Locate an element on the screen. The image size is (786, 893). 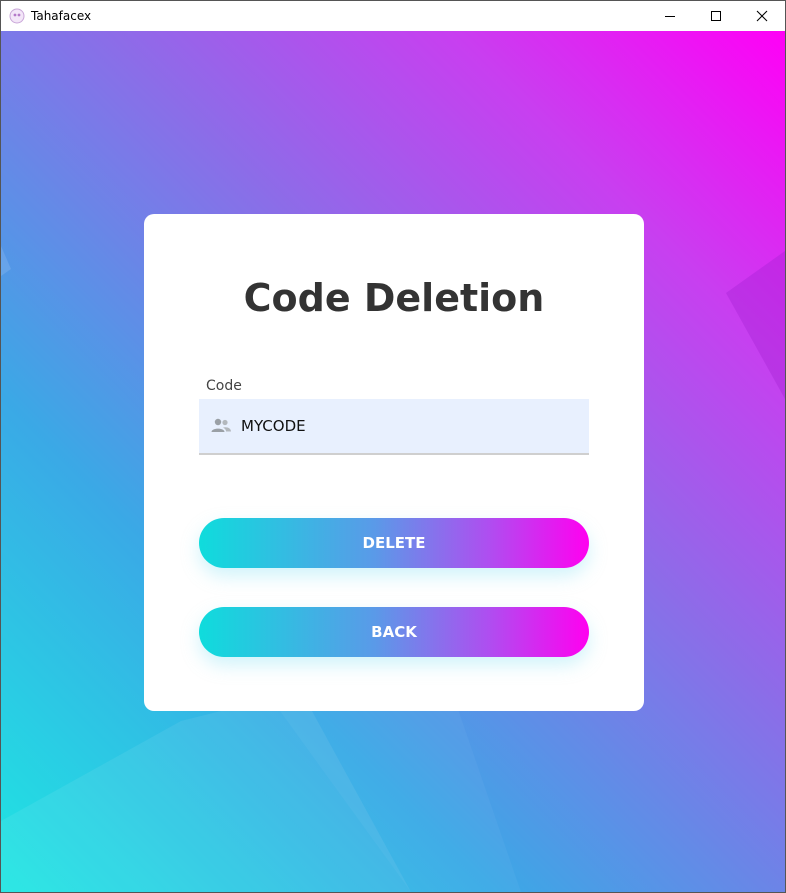
code-input is located at coordinates (411, 426).